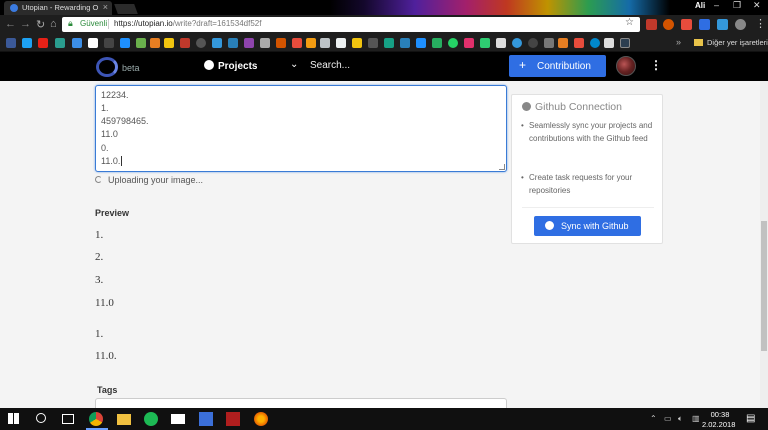 This screenshot has width=768, height=430. Describe the element at coordinates (716, 5) in the screenshot. I see `minimize-icon: –` at that location.